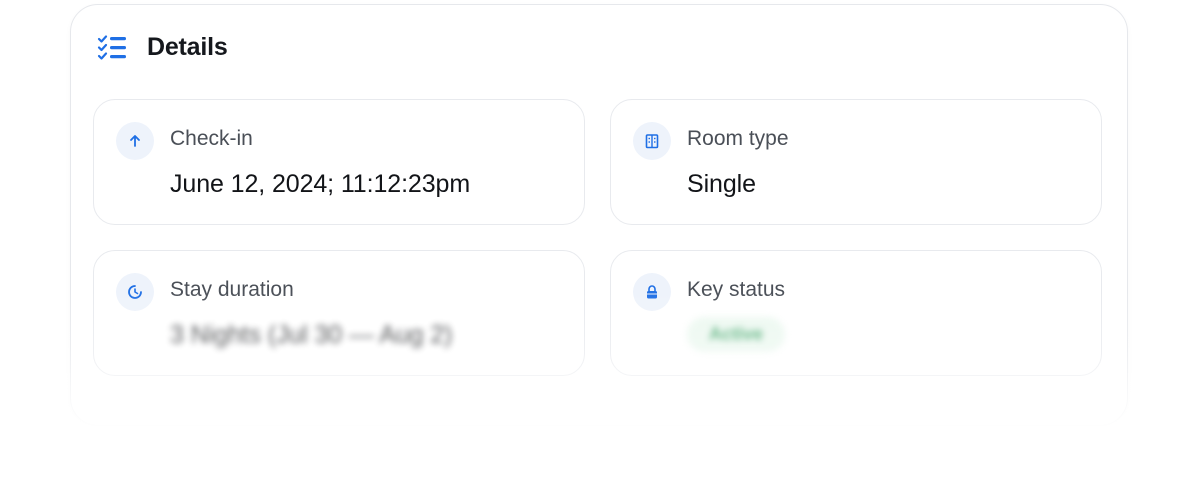 The height and width of the screenshot is (488, 1200). I want to click on checkin-value: June 12, 2024; 11:12:23pm, so click(320, 184).